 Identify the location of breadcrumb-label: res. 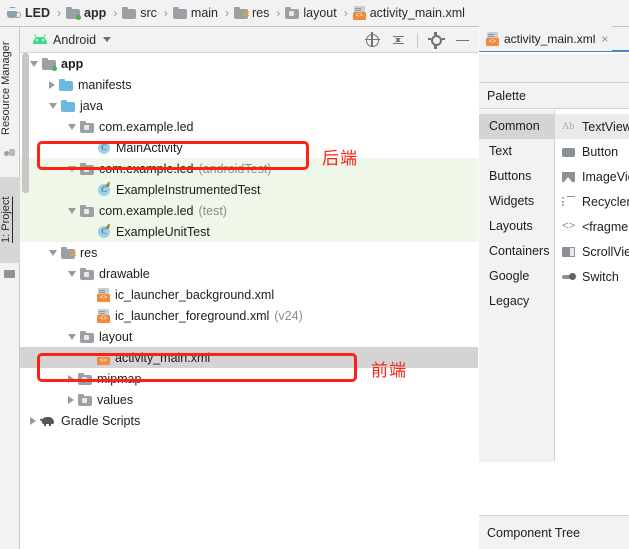
(261, 13).